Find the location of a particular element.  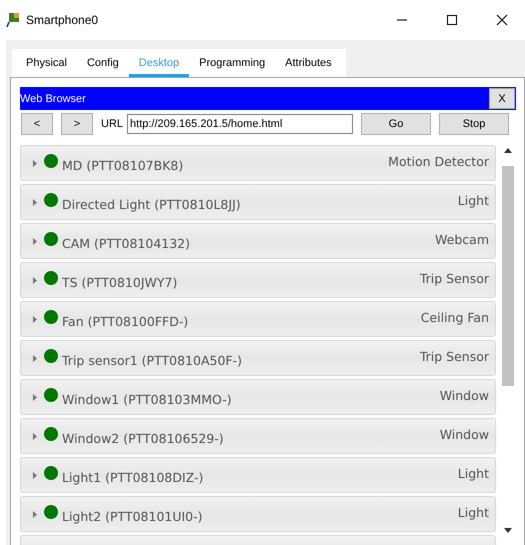

device-name: Light2 (PTT08101UI0-) is located at coordinates (133, 516).